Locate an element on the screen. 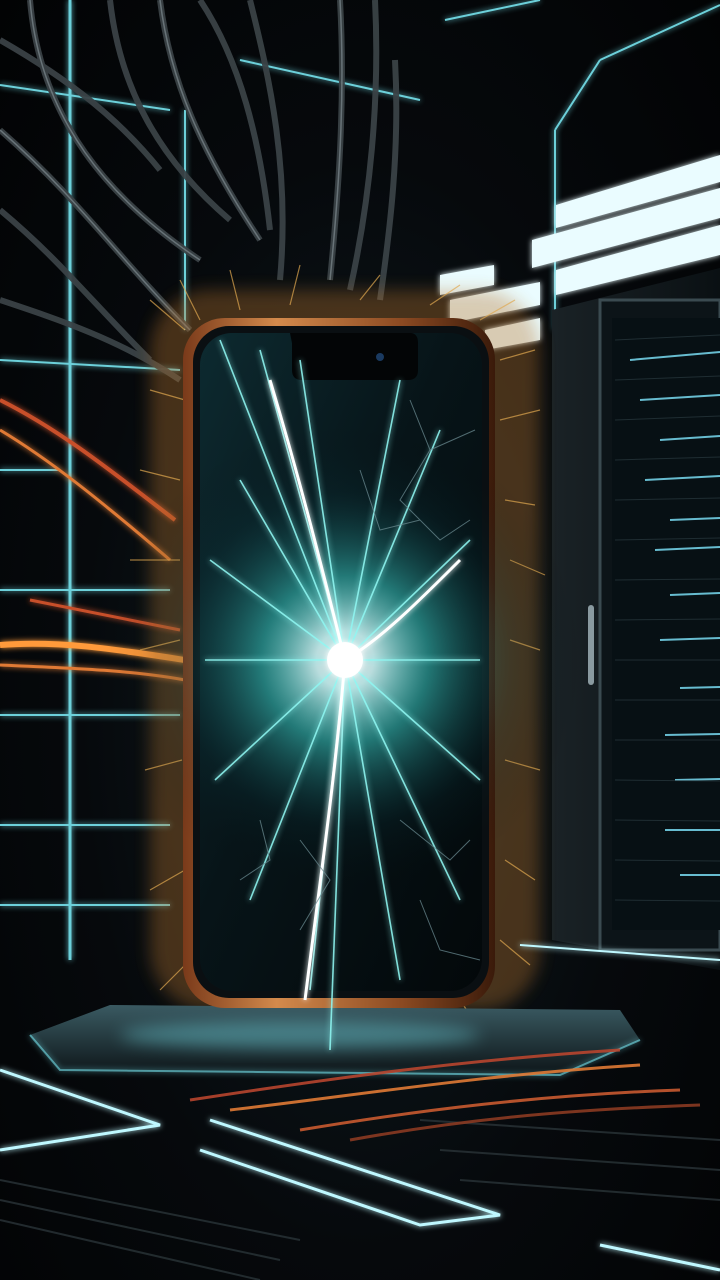  phone-base-platform is located at coordinates (335, 1041).